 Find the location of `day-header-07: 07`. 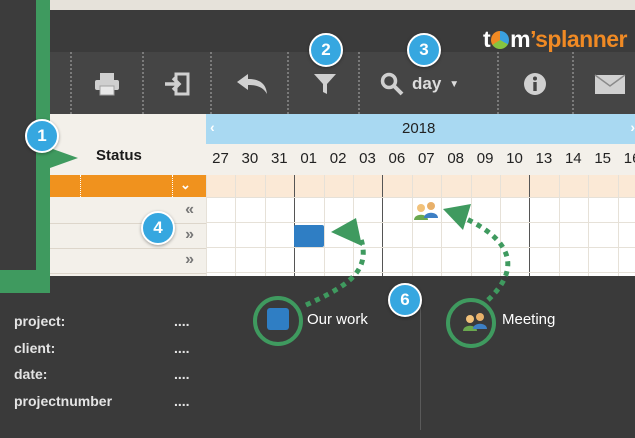

day-header-07: 07 is located at coordinates (426, 158).